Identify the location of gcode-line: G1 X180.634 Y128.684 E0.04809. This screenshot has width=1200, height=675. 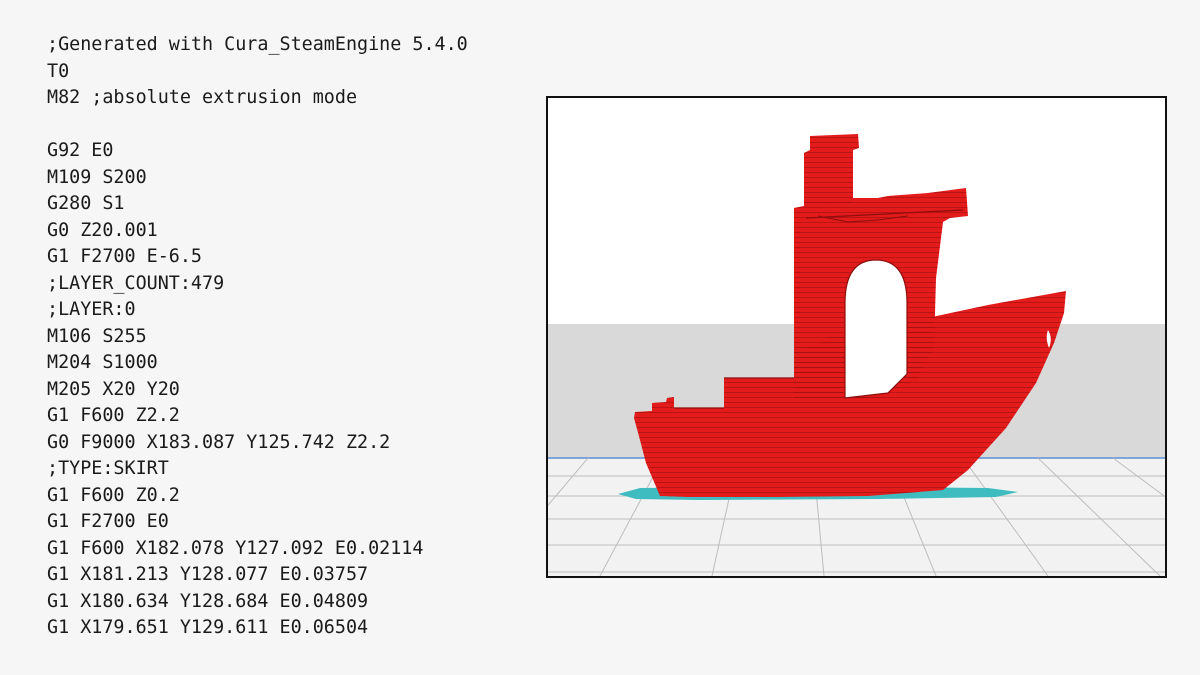
(208, 601).